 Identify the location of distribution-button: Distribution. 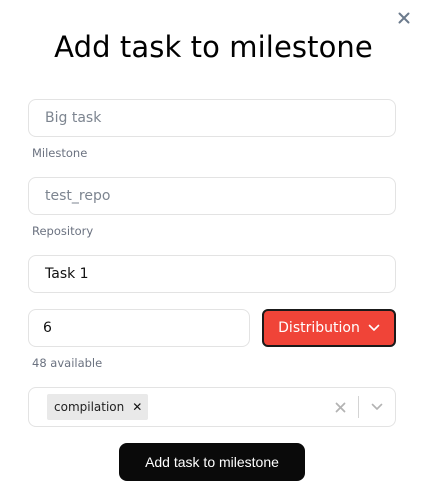
(329, 328).